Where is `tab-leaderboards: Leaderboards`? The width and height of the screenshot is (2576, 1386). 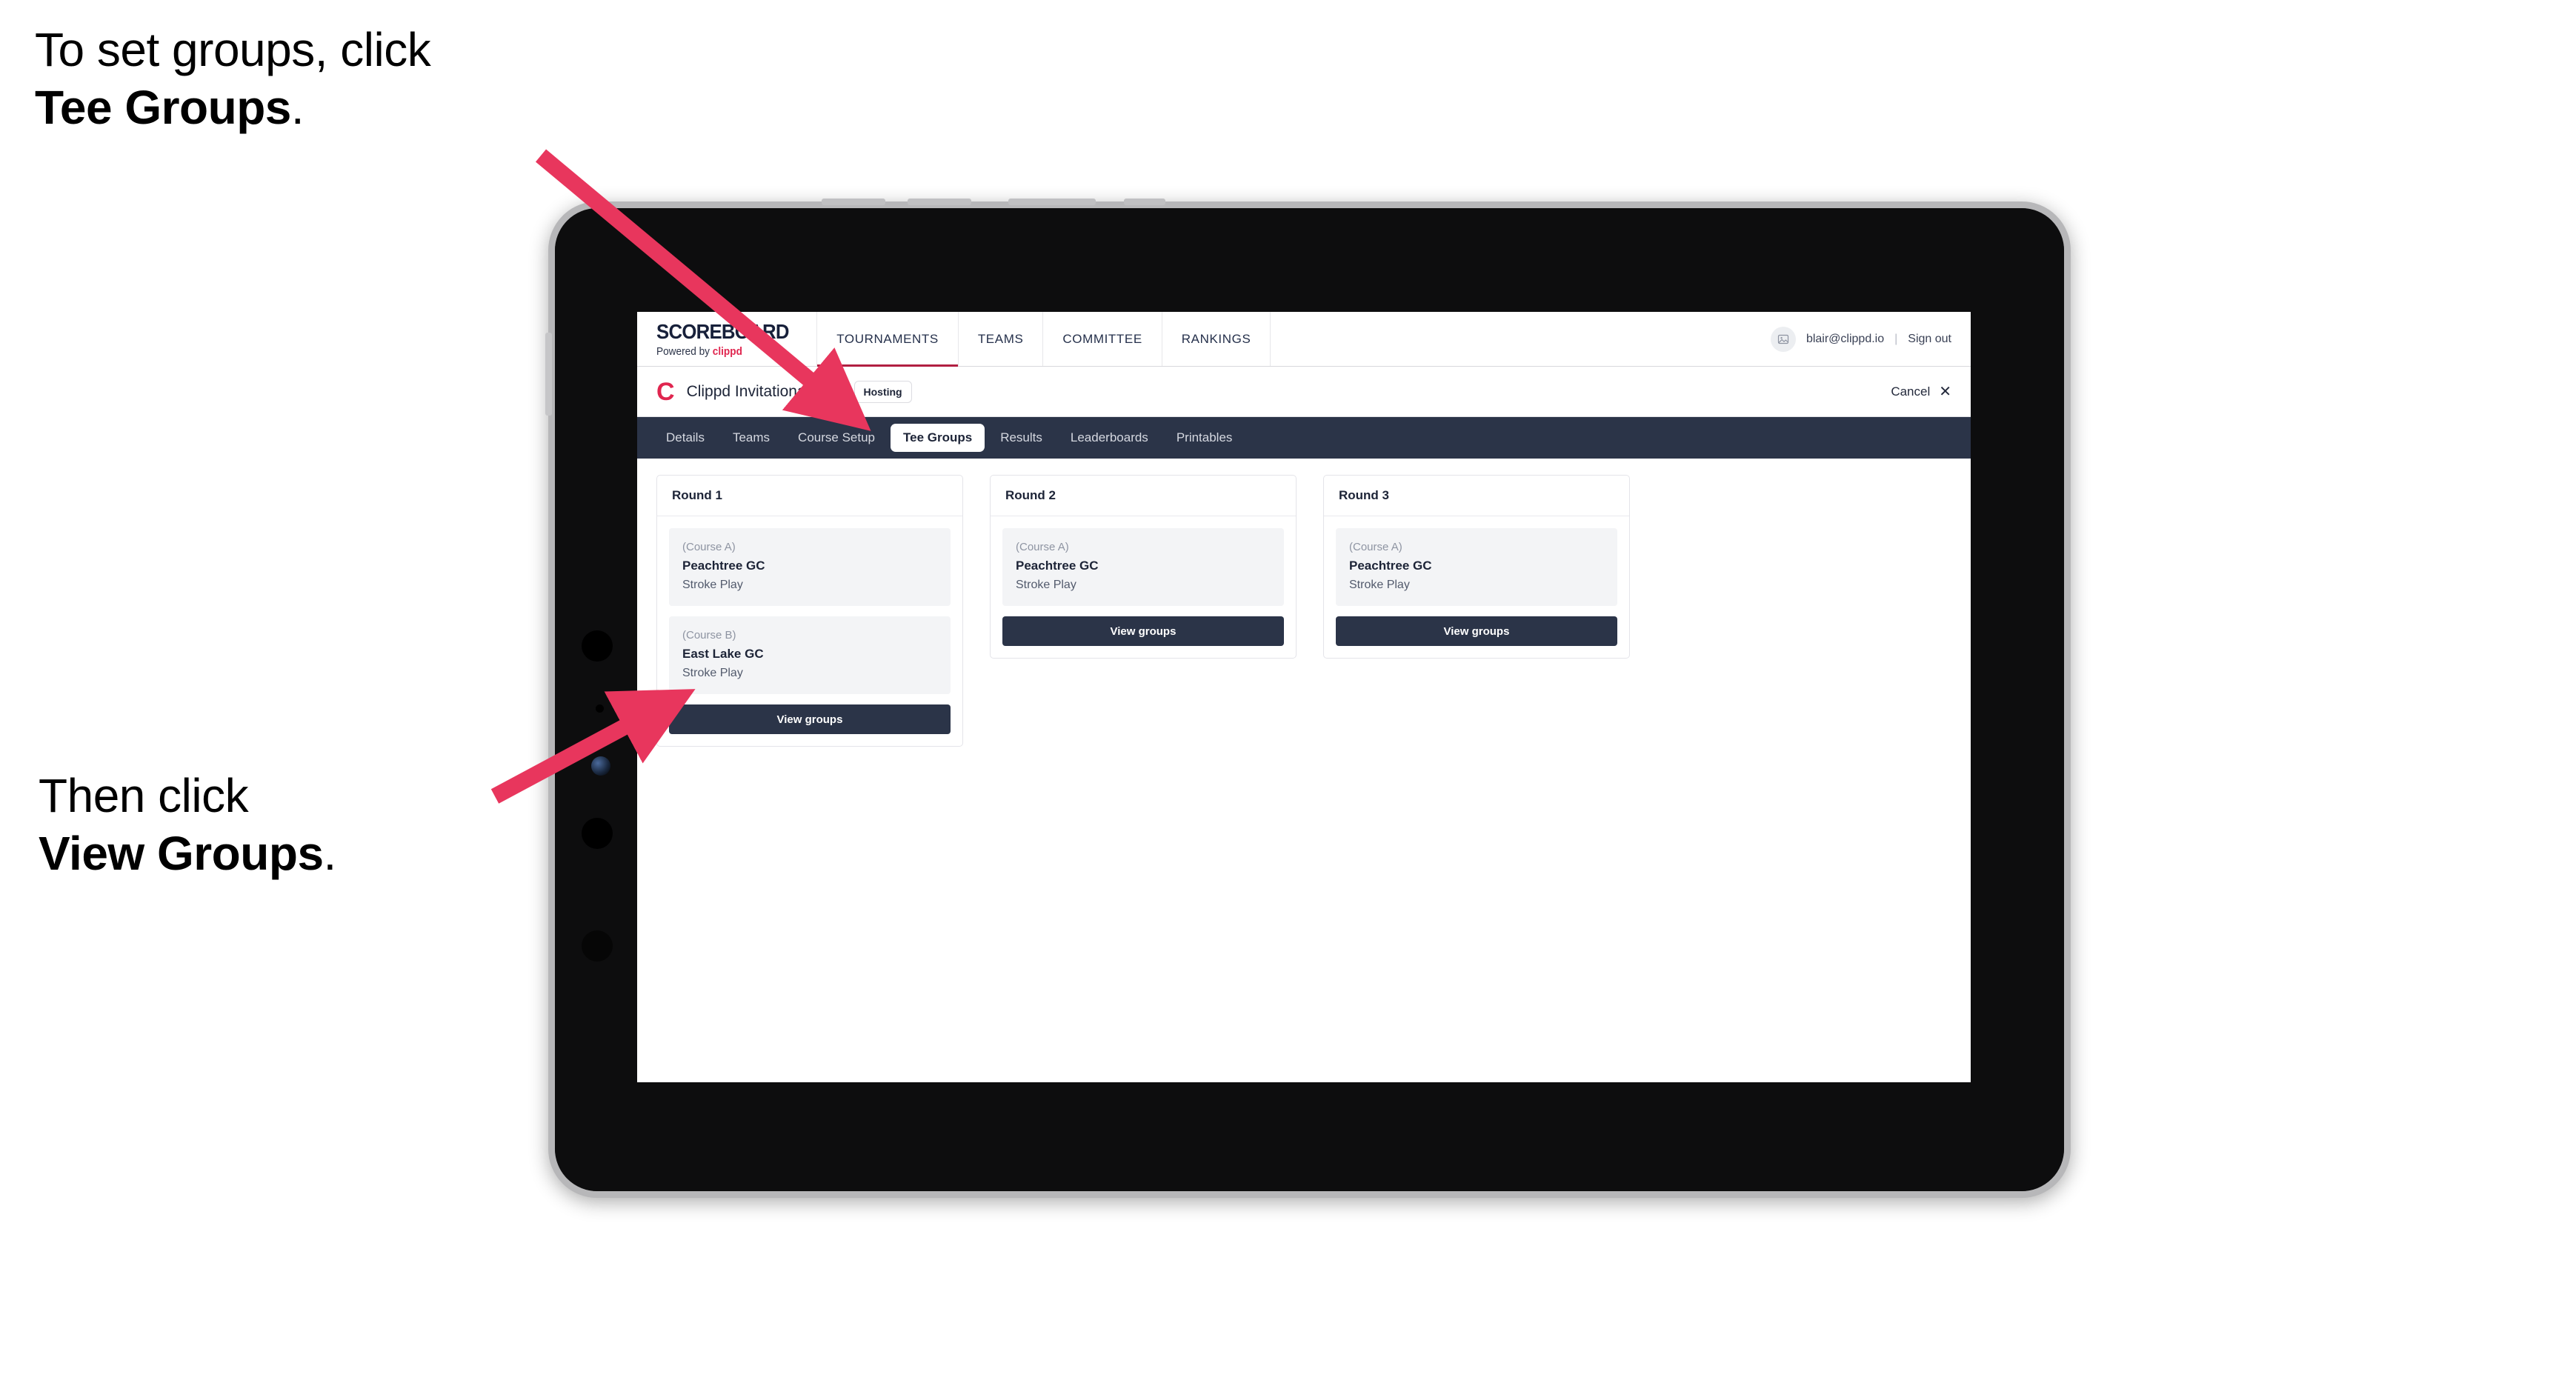
tab-leaderboards: Leaderboards is located at coordinates (1109, 438).